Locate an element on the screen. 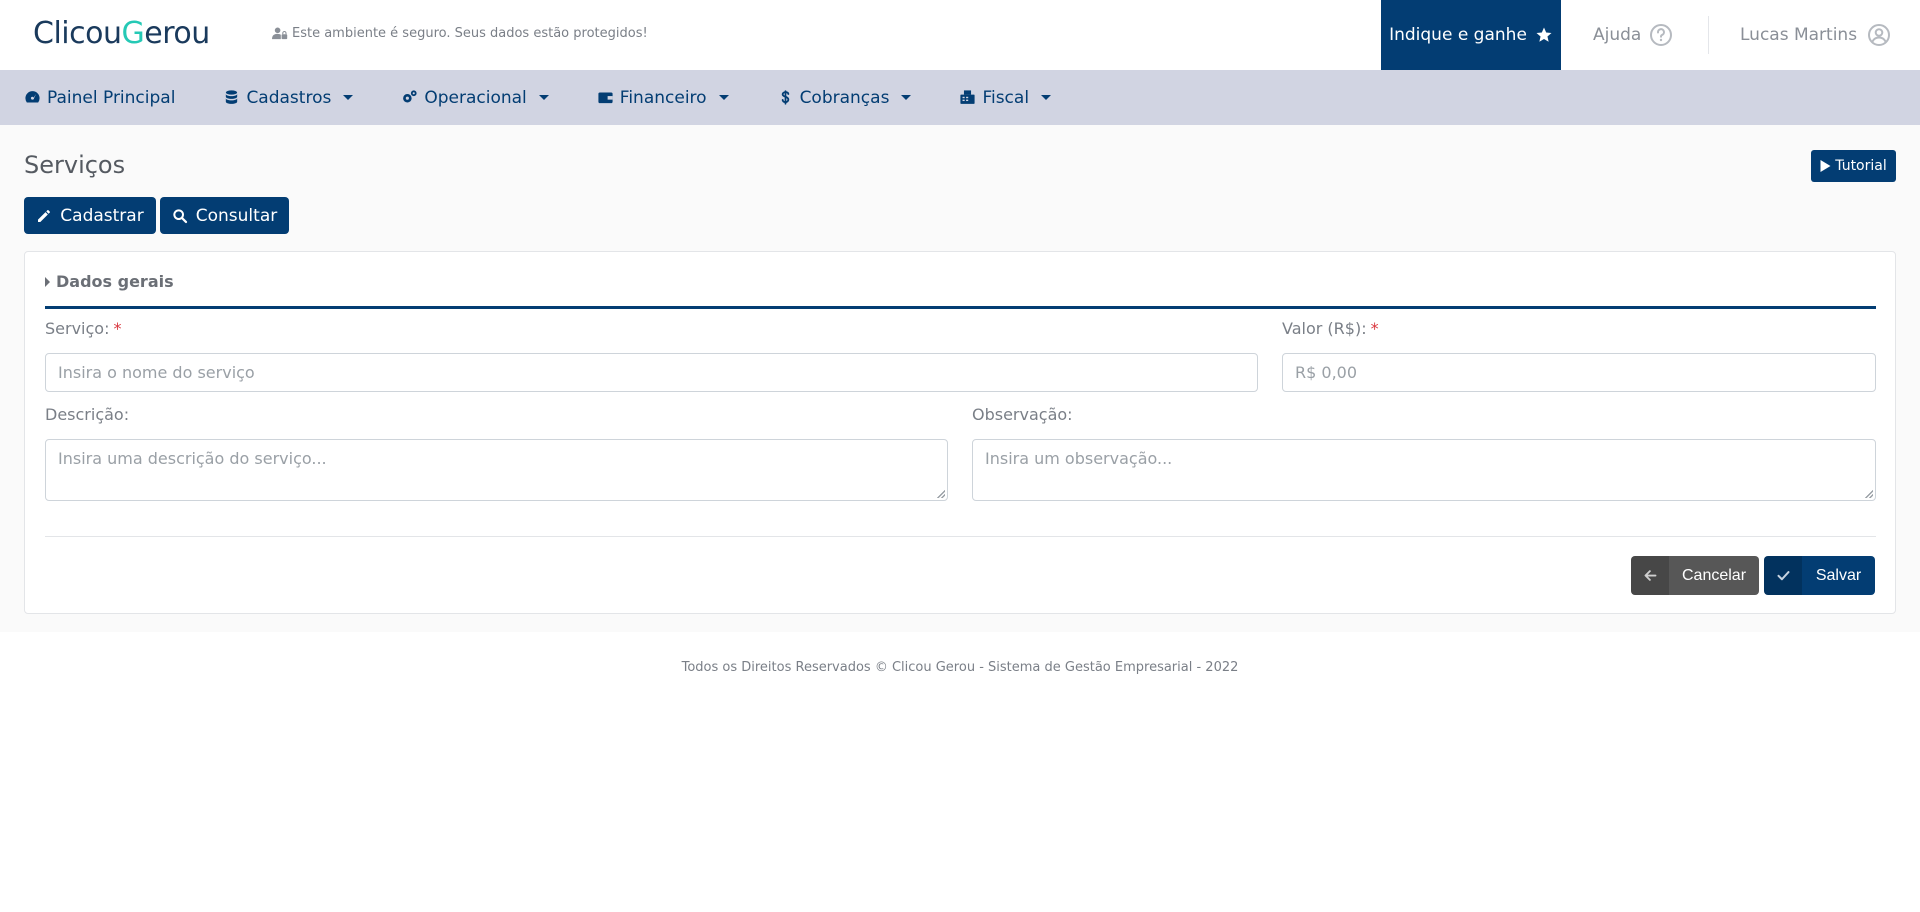  dollar-icon is located at coordinates (785, 97).